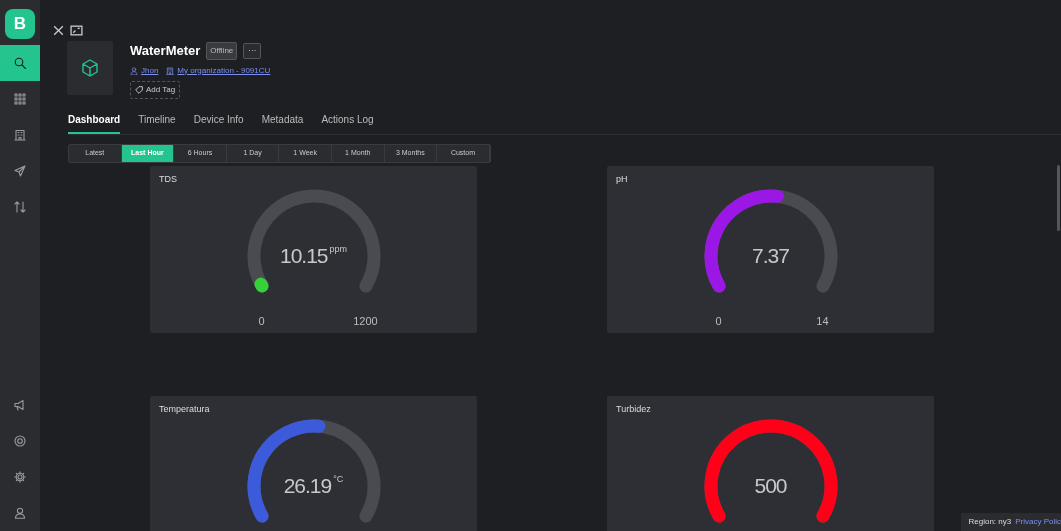 This screenshot has height=531, width=1061. I want to click on scrollbar, so click(1058, 198).